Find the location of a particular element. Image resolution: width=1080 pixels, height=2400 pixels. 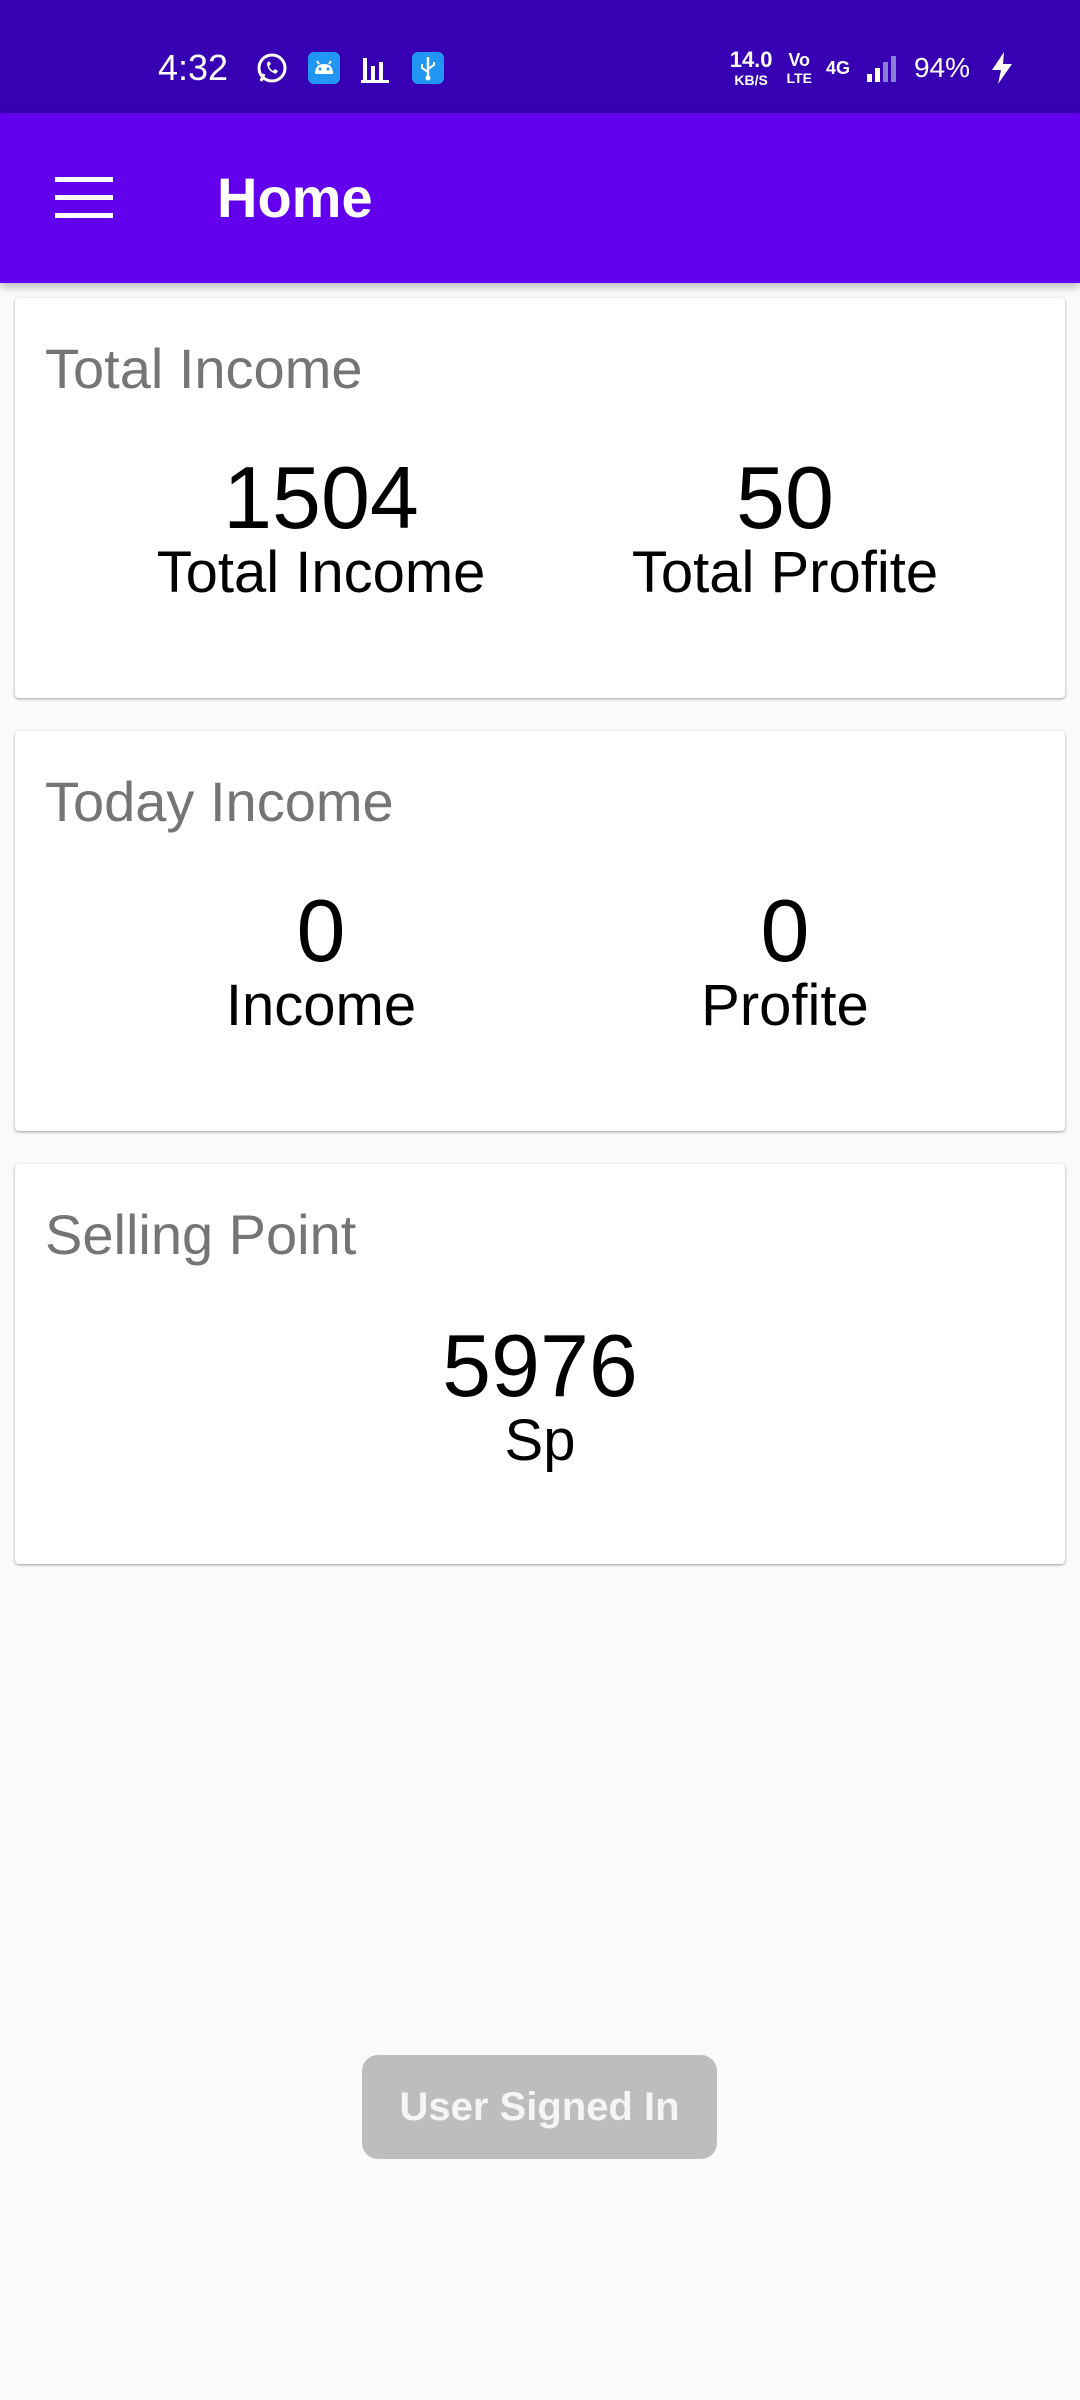

signal-strength-icon is located at coordinates (882, 68).